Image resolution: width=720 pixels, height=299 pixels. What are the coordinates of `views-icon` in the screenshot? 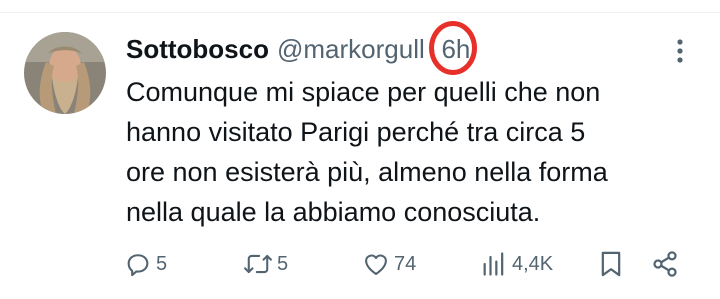 It's located at (494, 264).